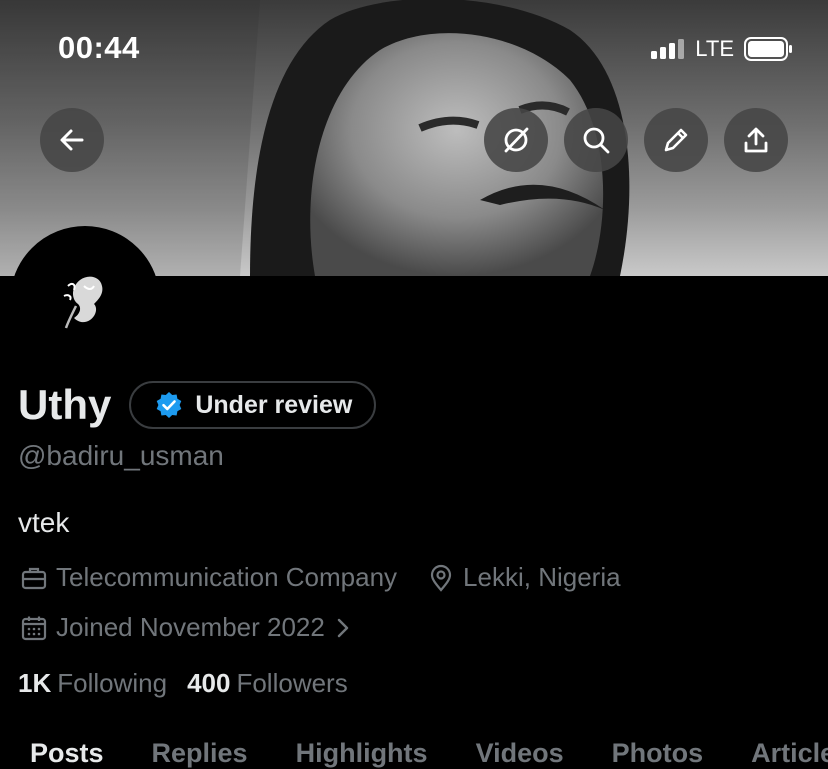 The image size is (828, 769). Describe the element at coordinates (44, 522) in the screenshot. I see `profile-bio: vtek` at that location.